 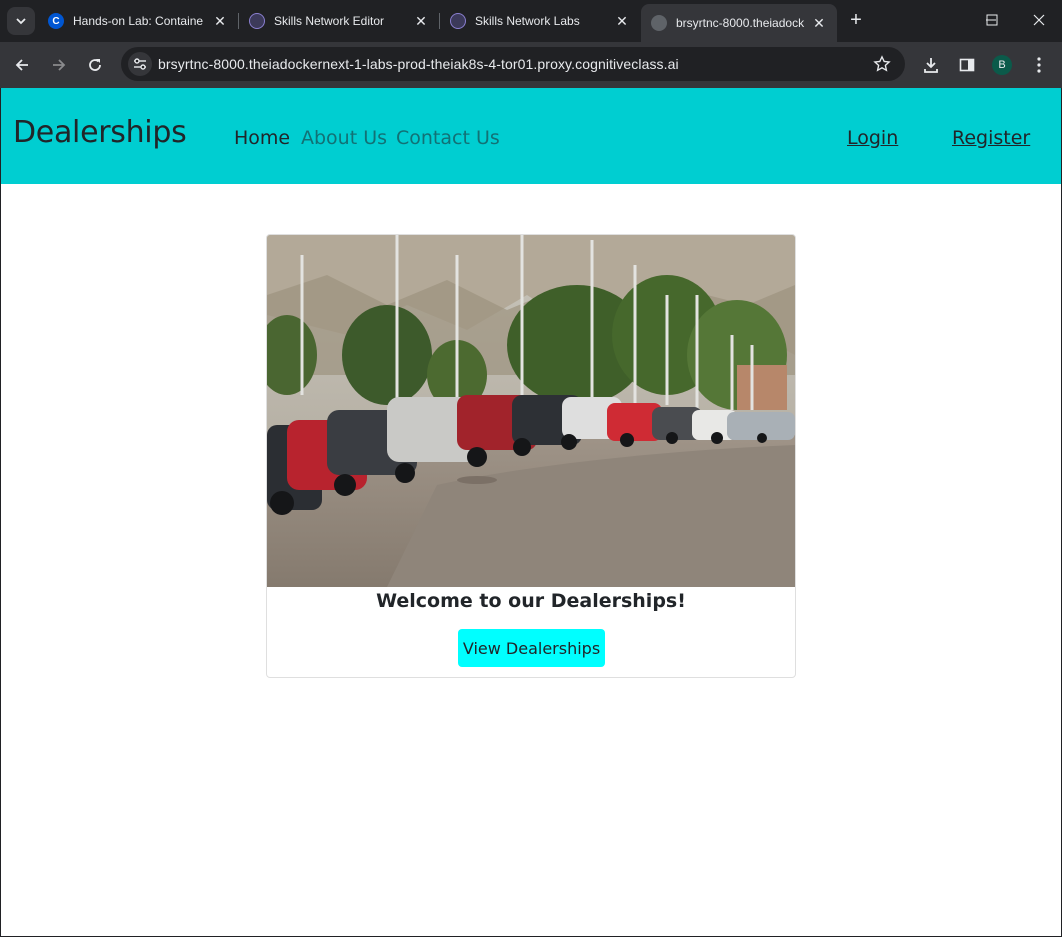 What do you see at coordinates (448, 138) in the screenshot?
I see `nav-contact-link: Contact Us` at bounding box center [448, 138].